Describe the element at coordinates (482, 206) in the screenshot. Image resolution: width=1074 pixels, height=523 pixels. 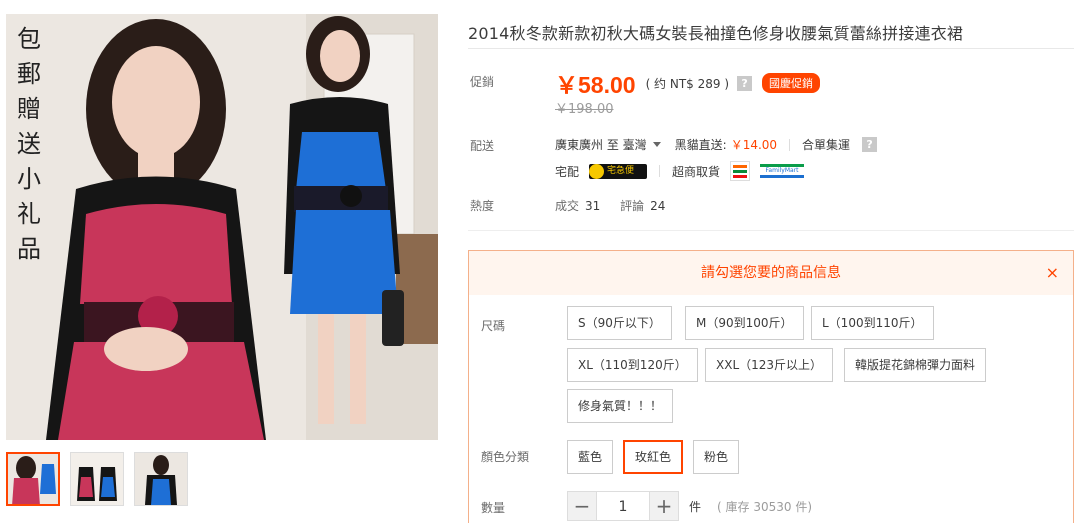
I see `heat-label: 熱度` at that location.